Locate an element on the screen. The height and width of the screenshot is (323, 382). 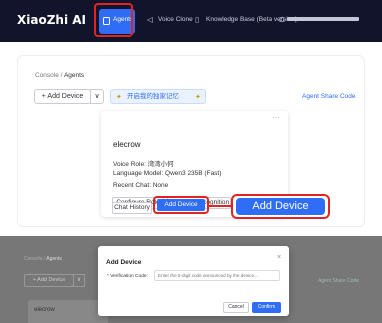
user-account-redacted is located at coordinates (323, 19).